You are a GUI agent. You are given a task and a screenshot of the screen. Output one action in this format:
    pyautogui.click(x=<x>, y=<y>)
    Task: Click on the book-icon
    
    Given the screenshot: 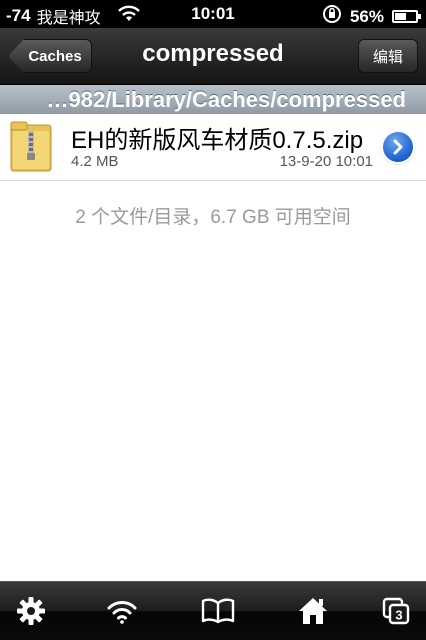 What is the action you would take?
    pyautogui.click(x=218, y=611)
    